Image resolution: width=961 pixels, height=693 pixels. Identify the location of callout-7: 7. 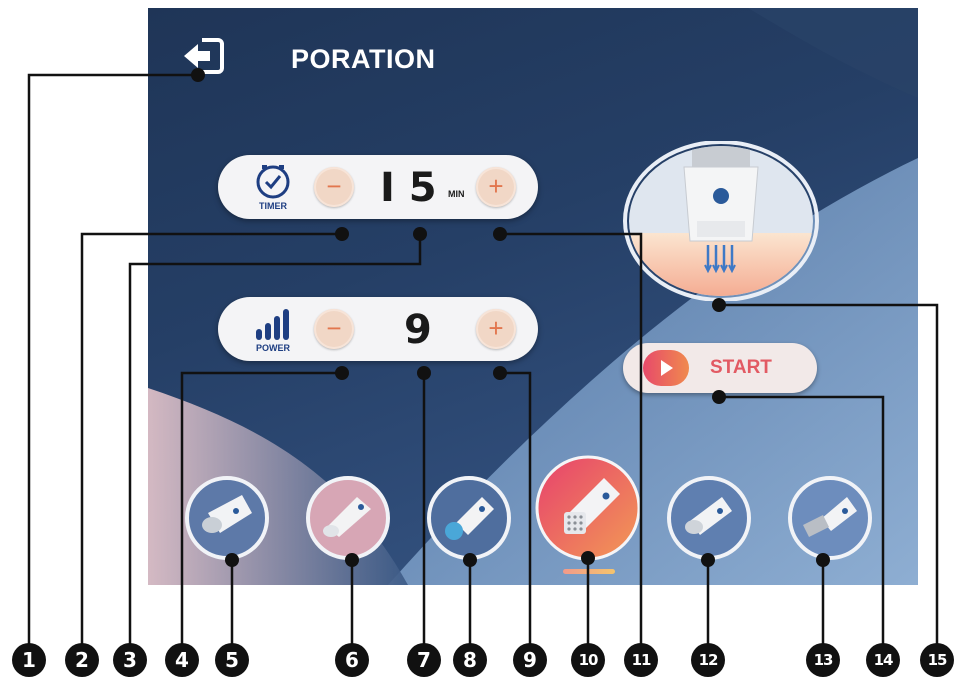
(424, 660).